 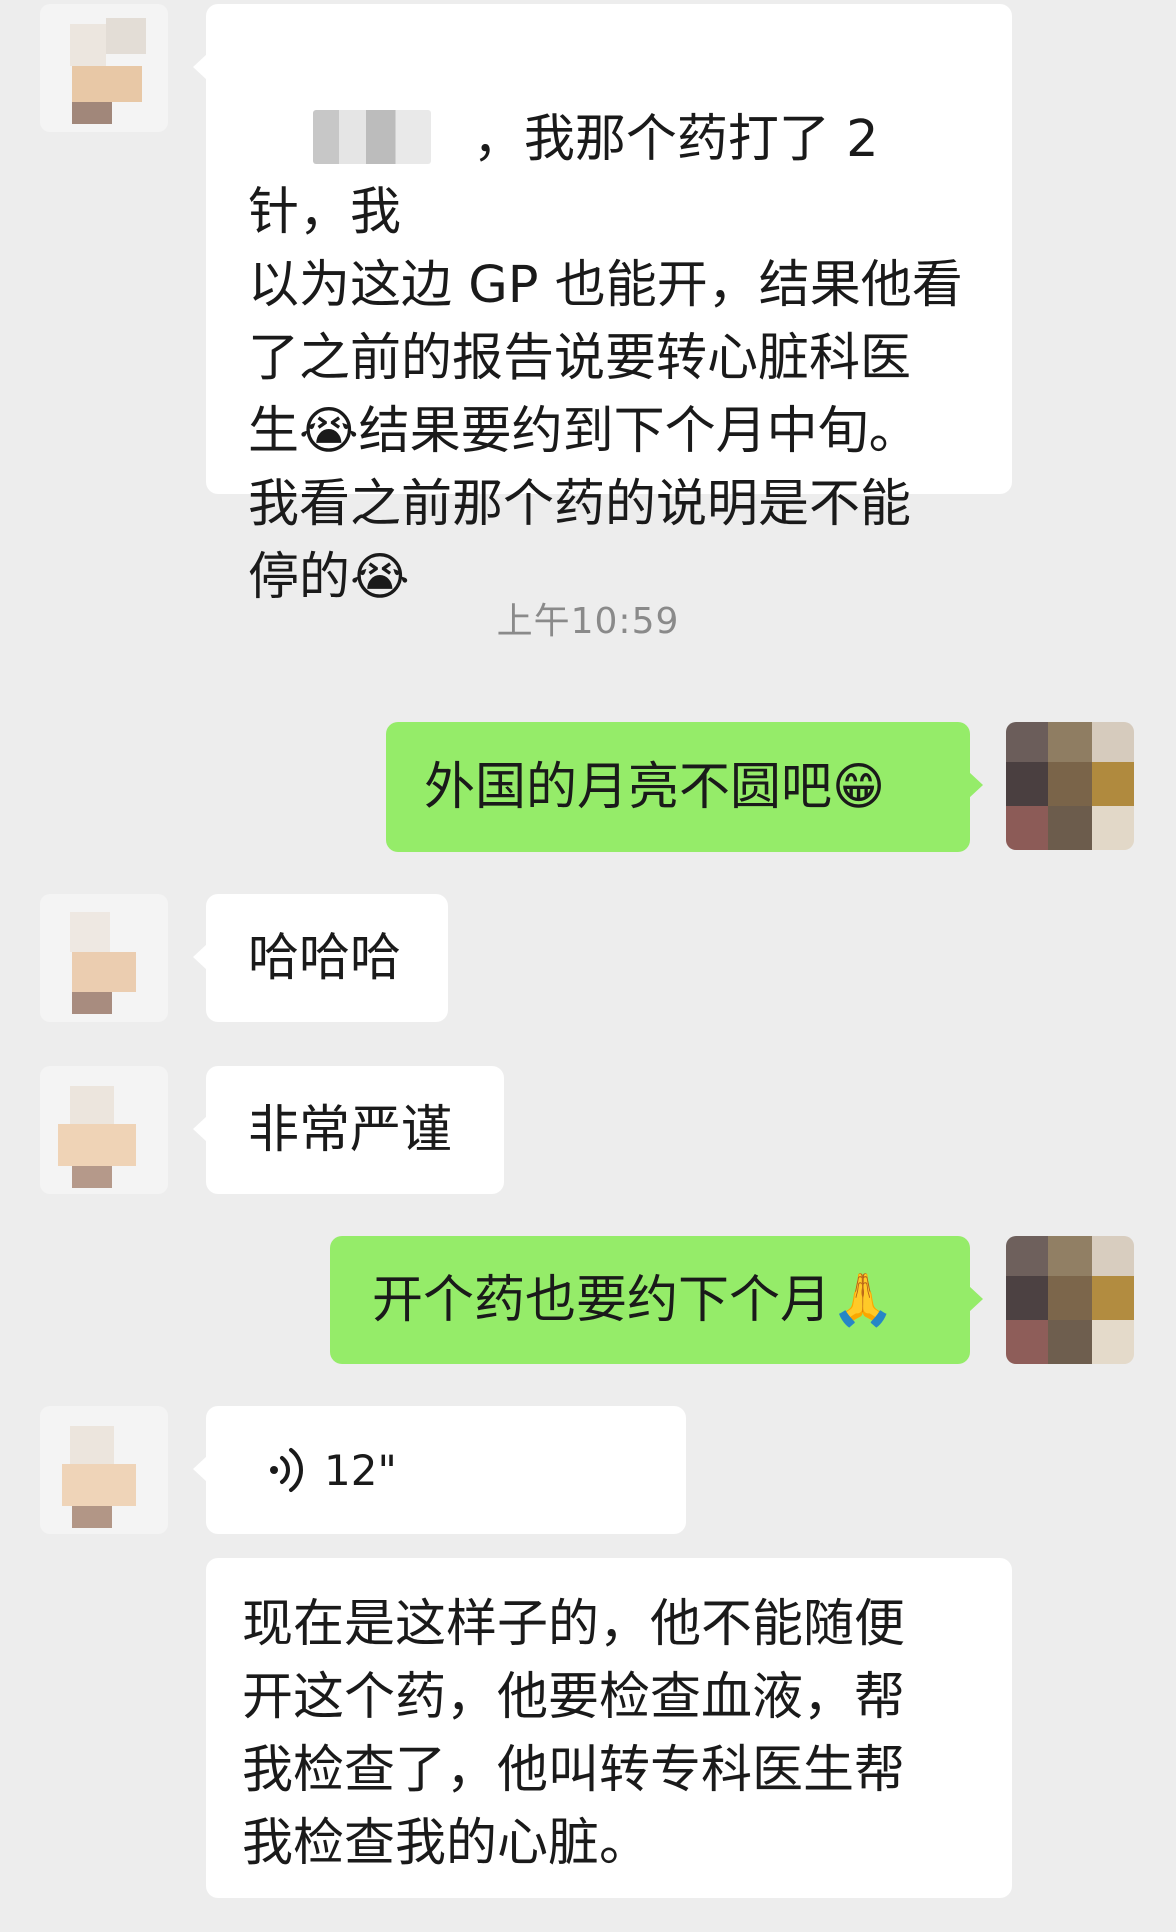 What do you see at coordinates (371, 137) in the screenshot?
I see `redacted-name` at bounding box center [371, 137].